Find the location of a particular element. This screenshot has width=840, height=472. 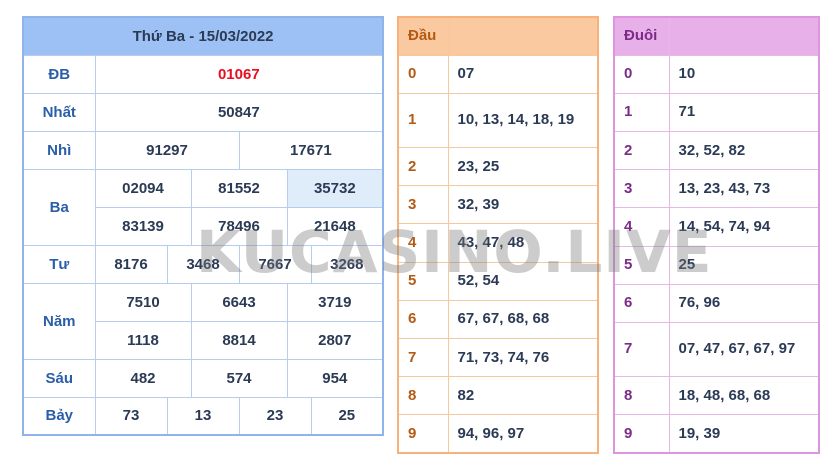

prize-value-tu: 8176 is located at coordinates (131, 264).